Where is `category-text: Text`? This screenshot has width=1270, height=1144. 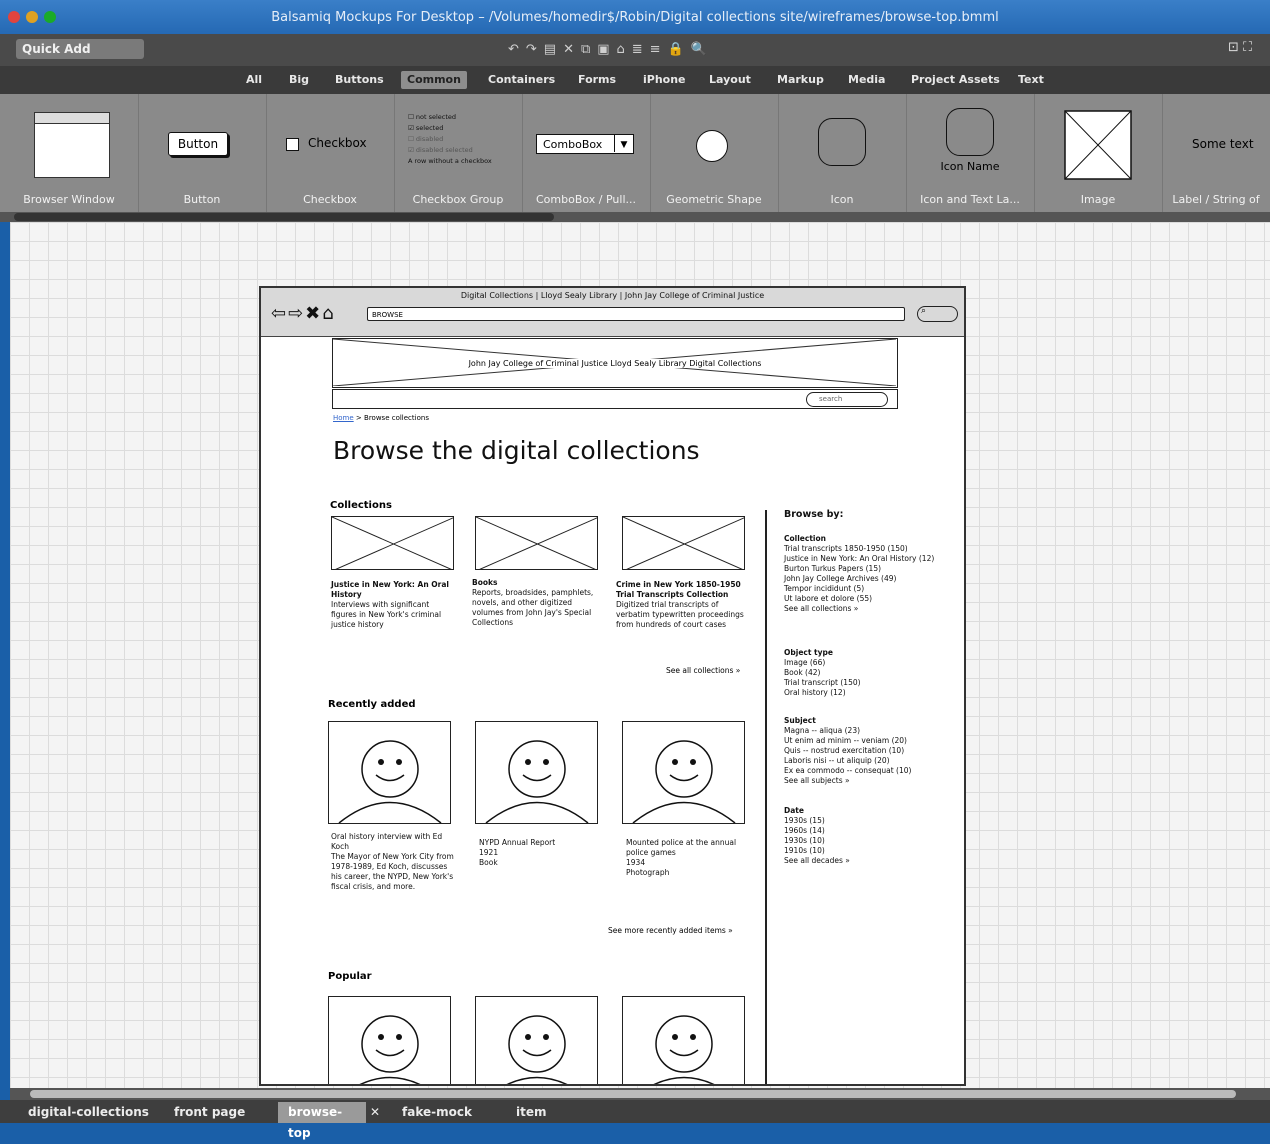 category-text: Text is located at coordinates (1031, 80).